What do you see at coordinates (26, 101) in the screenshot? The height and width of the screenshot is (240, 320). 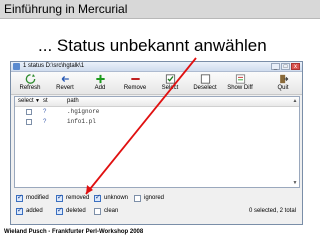 I see `column-select: select` at bounding box center [26, 101].